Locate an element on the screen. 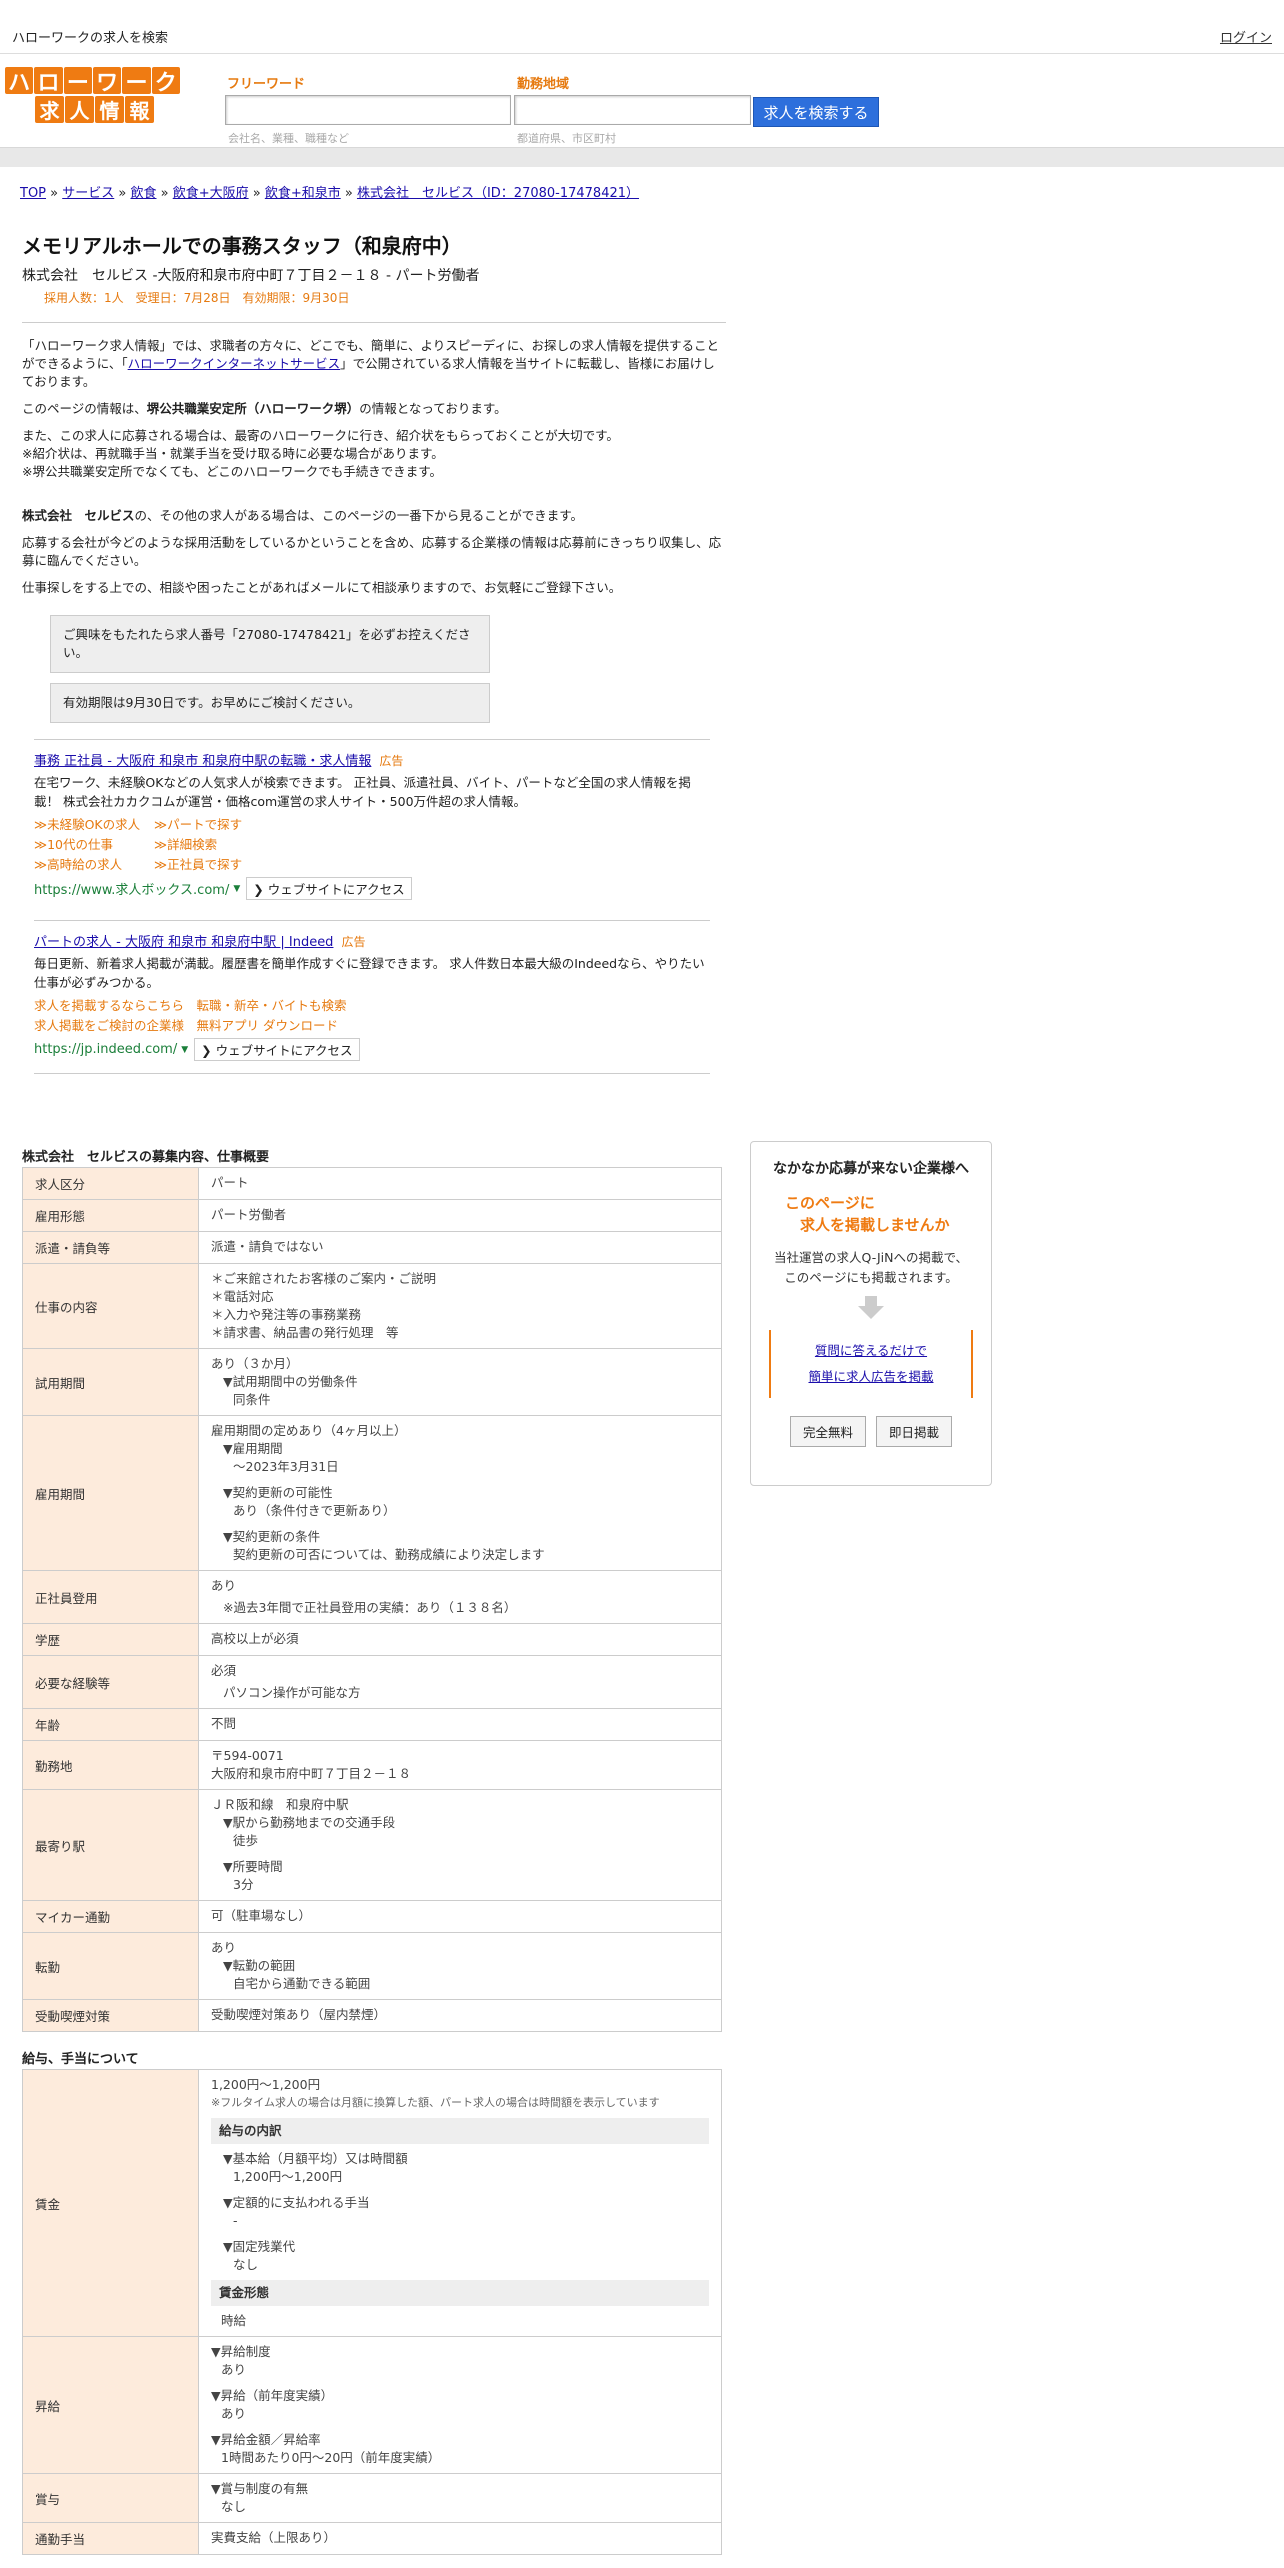  site-title: ハローワークの求人を検索 is located at coordinates (90, 38).